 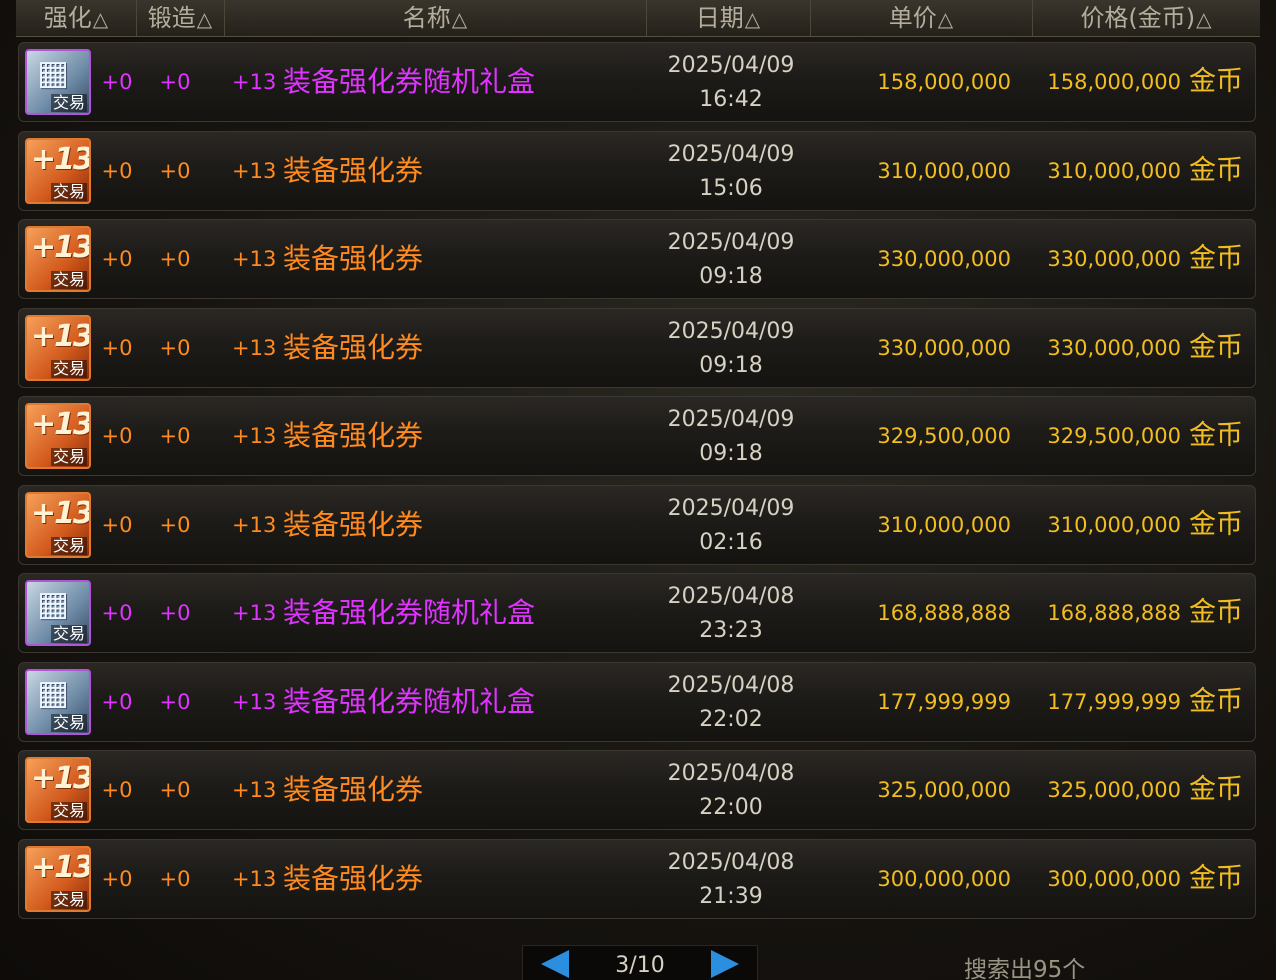 What do you see at coordinates (67, 18) in the screenshot?
I see `header-label: 强化` at bounding box center [67, 18].